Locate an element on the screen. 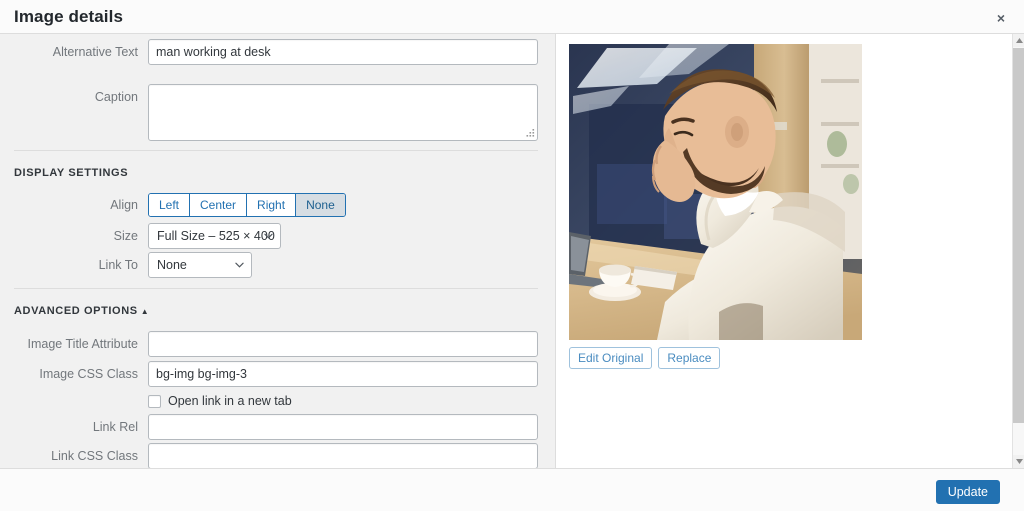 Image resolution: width=1024 pixels, height=511 pixels. link-css-class-row: Link CSS Class is located at coordinates (278, 455).